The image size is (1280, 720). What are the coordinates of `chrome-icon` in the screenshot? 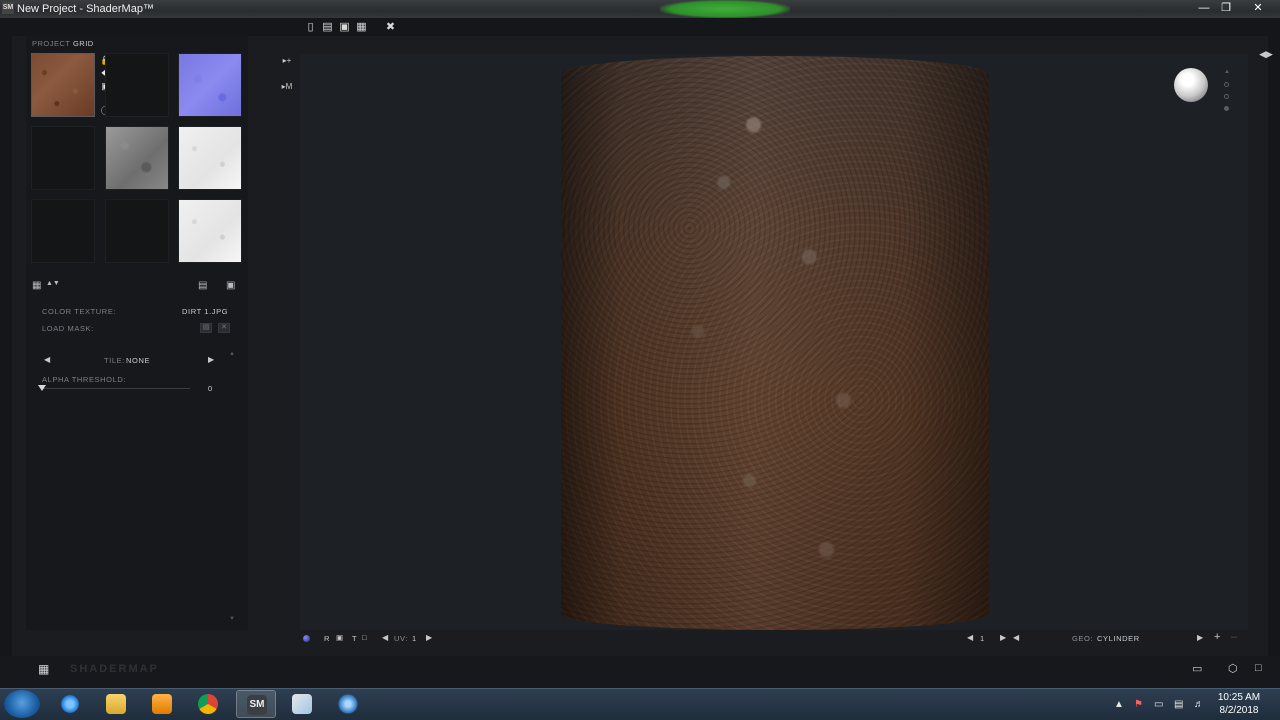 It's located at (208, 704).